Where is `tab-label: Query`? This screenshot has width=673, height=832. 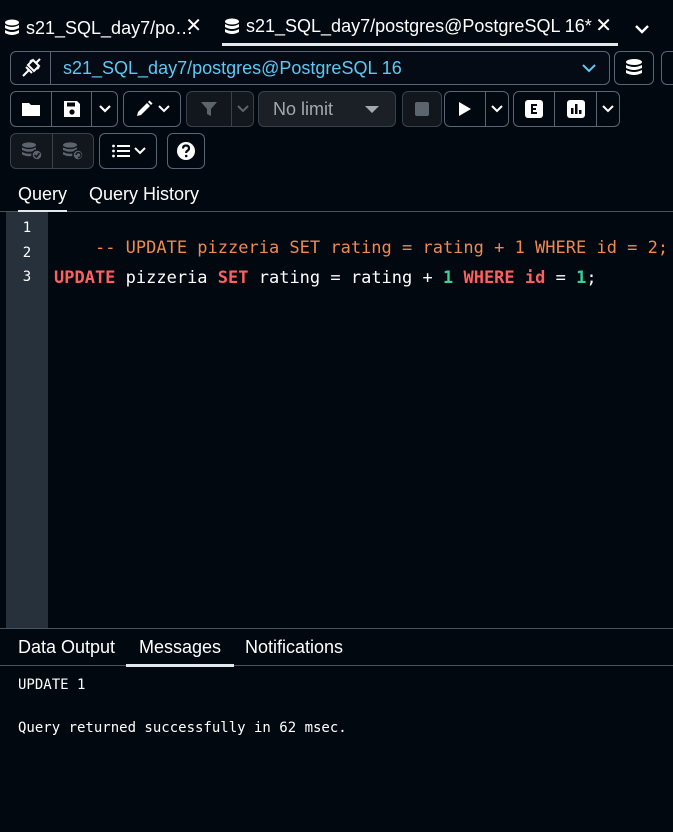
tab-label: Query is located at coordinates (43, 193).